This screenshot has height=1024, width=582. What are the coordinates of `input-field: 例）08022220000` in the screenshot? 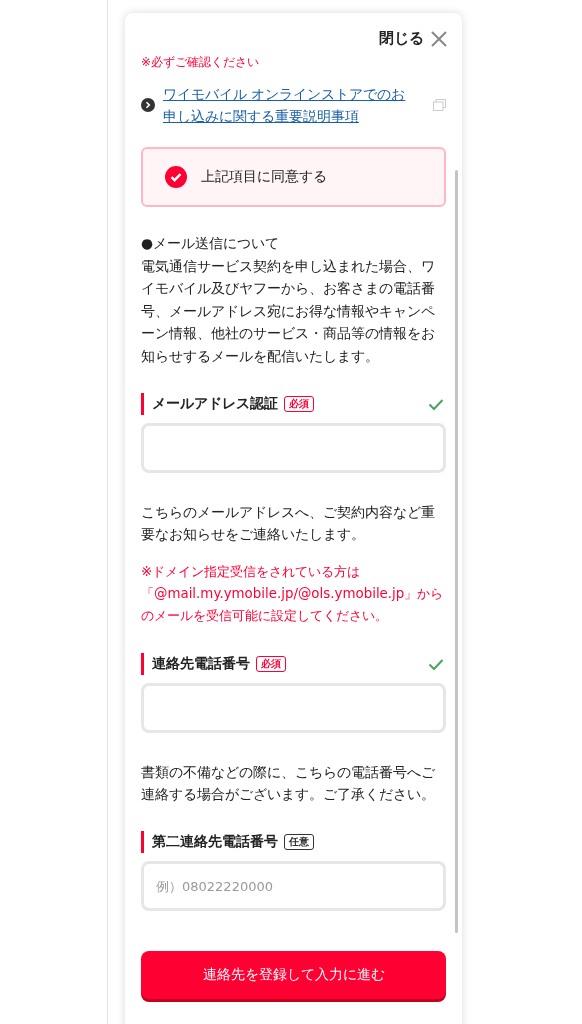 It's located at (293, 886).